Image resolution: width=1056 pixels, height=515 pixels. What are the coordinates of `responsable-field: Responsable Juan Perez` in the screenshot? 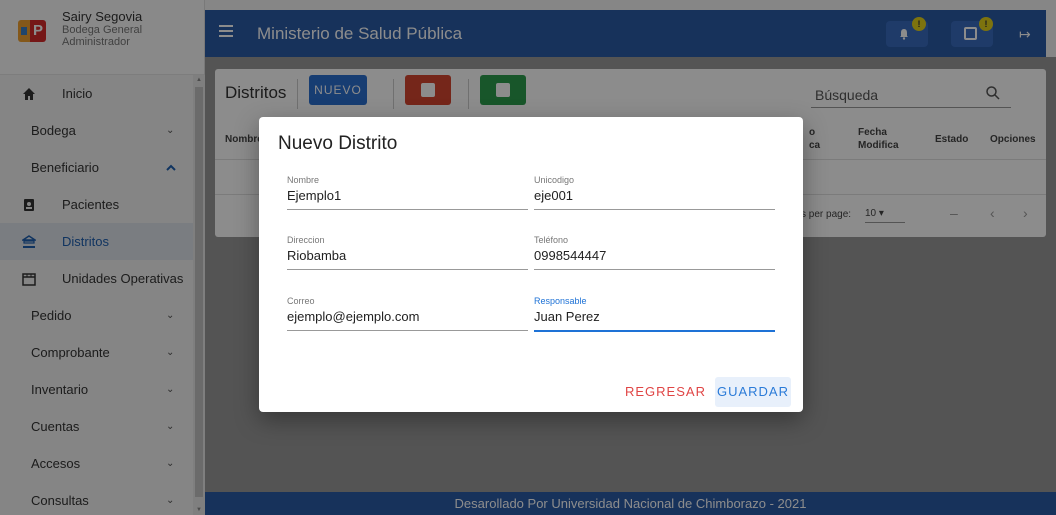 It's located at (654, 314).